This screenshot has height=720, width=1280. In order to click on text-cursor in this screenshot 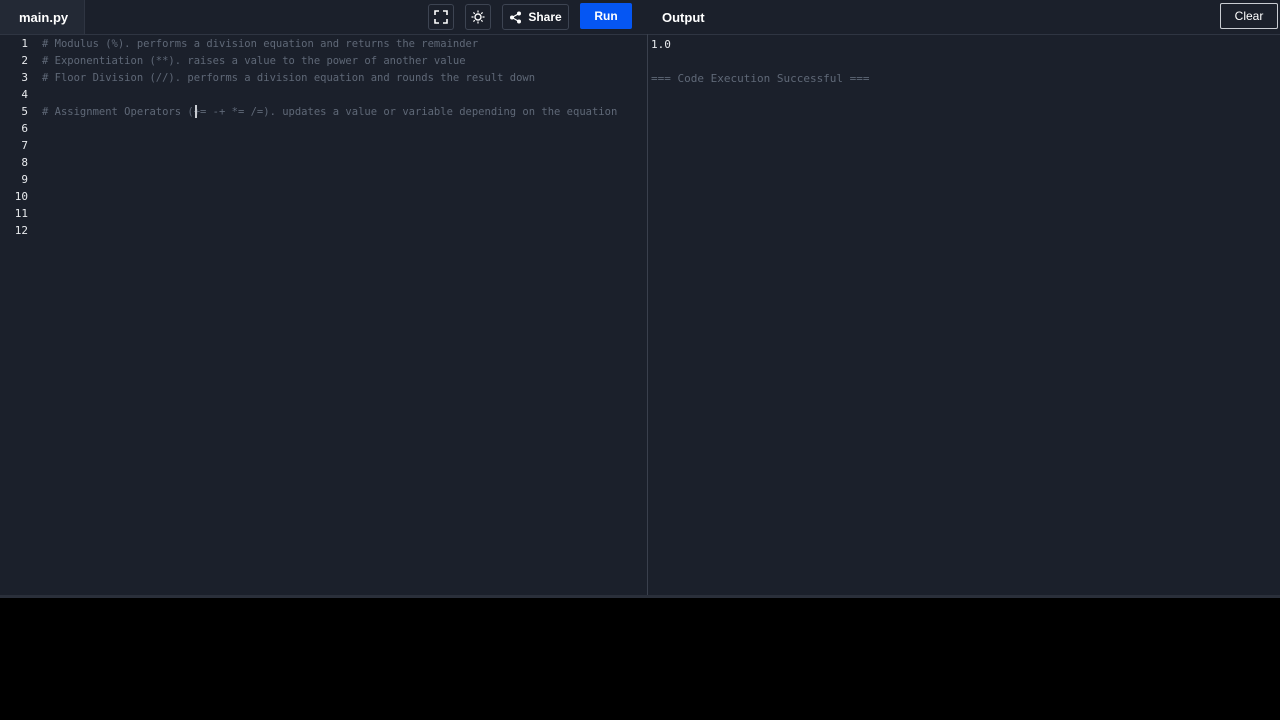, I will do `click(196, 111)`.